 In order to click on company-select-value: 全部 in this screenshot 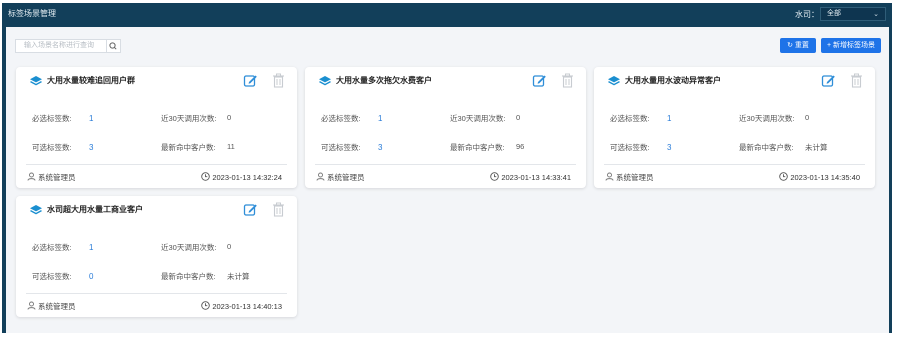, I will do `click(834, 13)`.